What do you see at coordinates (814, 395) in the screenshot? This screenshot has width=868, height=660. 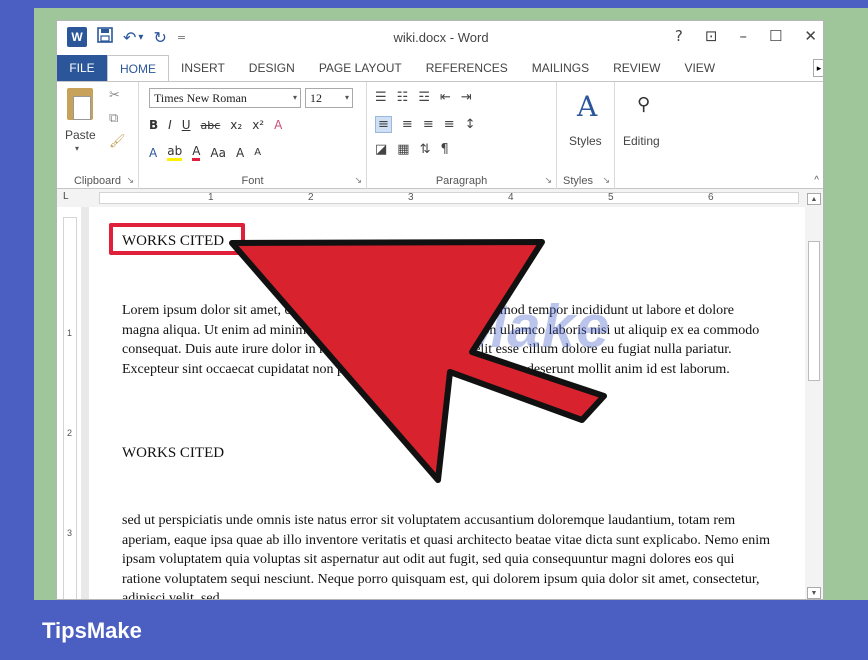 I see `vertical-scrollbar: ▲ ▼` at bounding box center [814, 395].